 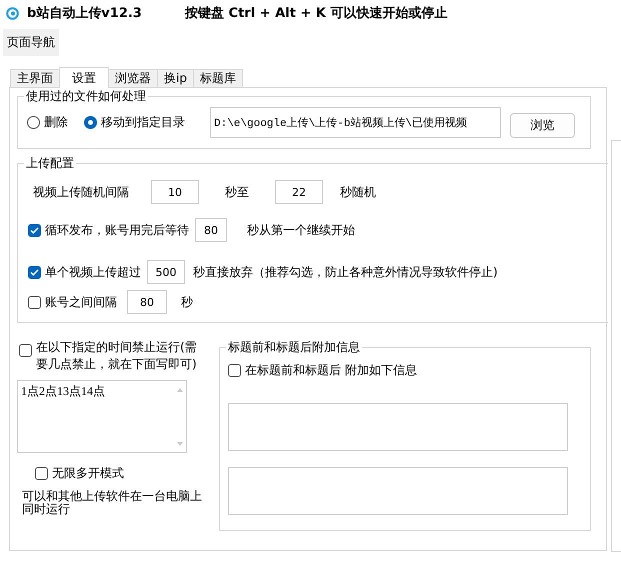 I want to click on scrollbar-icon, so click(x=180, y=417).